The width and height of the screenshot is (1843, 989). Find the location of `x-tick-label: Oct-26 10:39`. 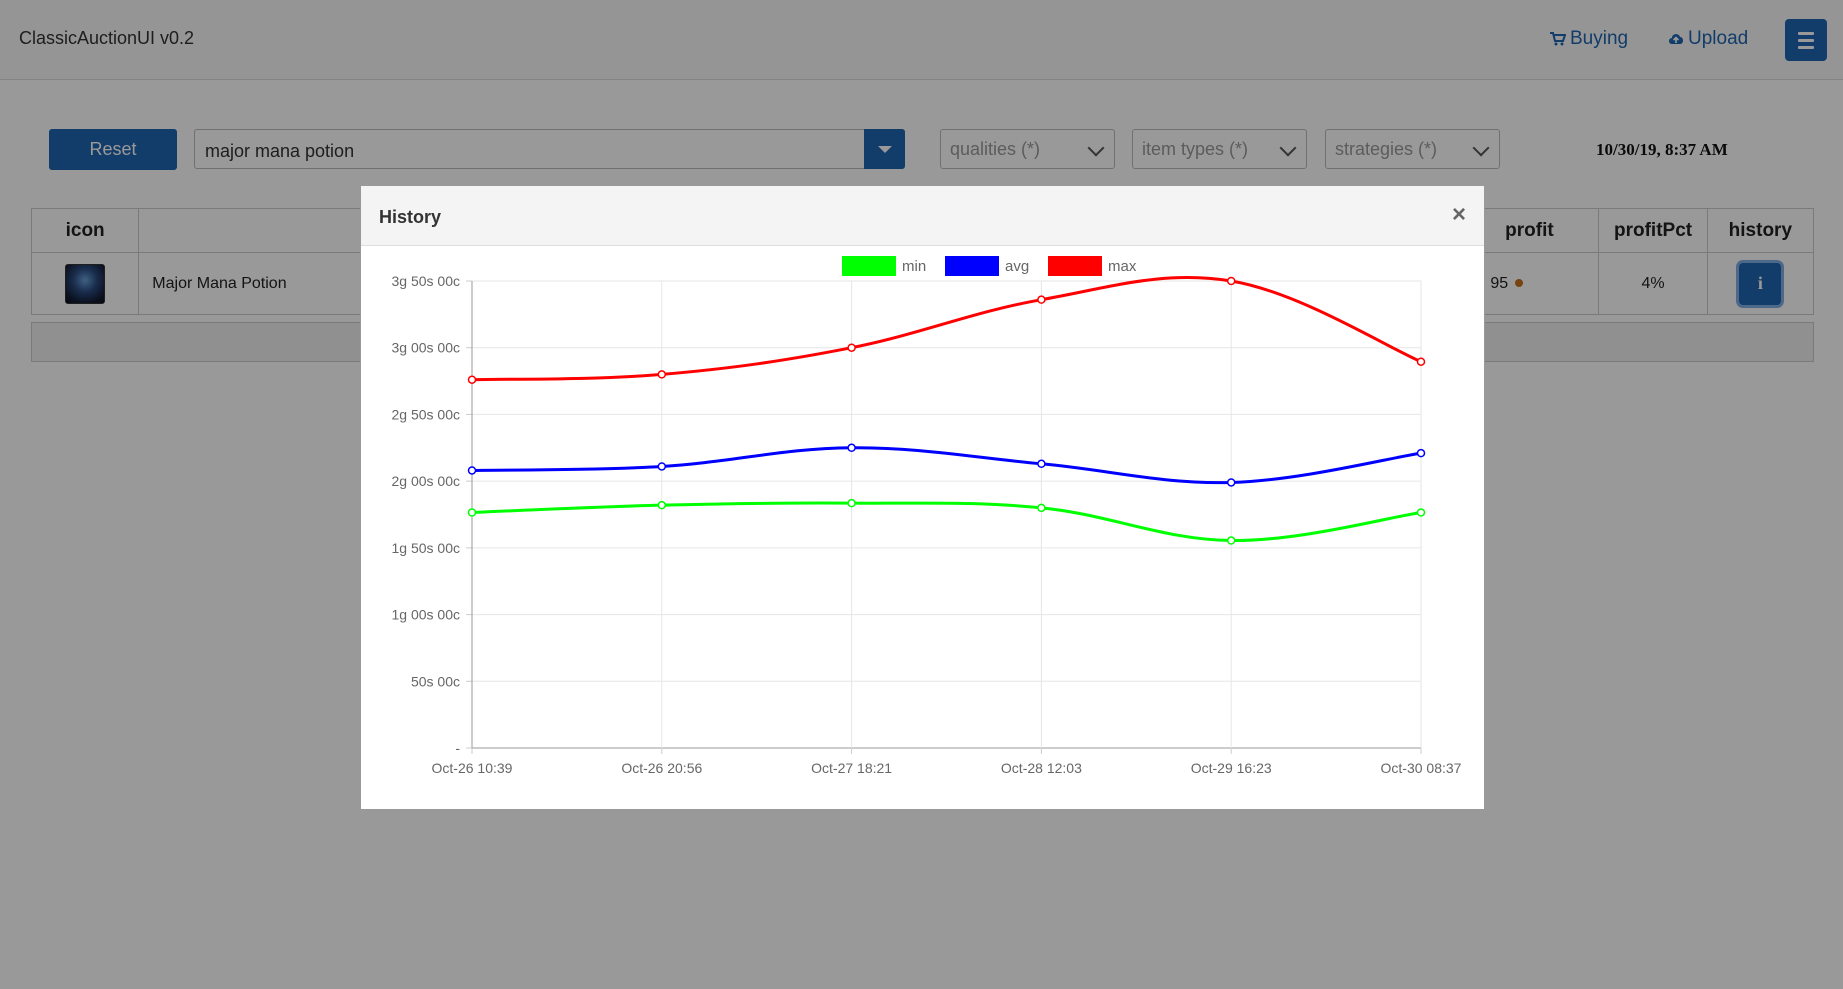

x-tick-label: Oct-26 10:39 is located at coordinates (472, 768).